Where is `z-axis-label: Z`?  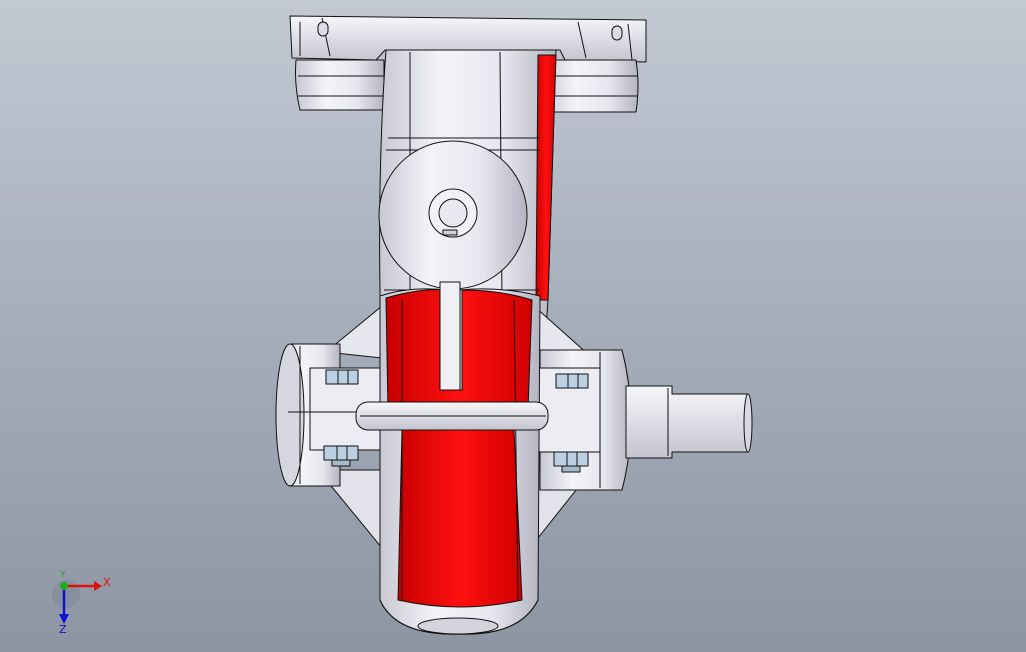 z-axis-label: Z is located at coordinates (63, 629).